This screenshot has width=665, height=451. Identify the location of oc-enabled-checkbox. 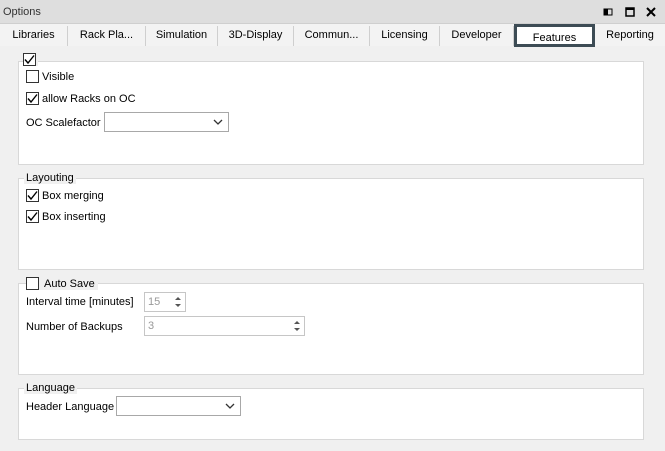
(29, 59).